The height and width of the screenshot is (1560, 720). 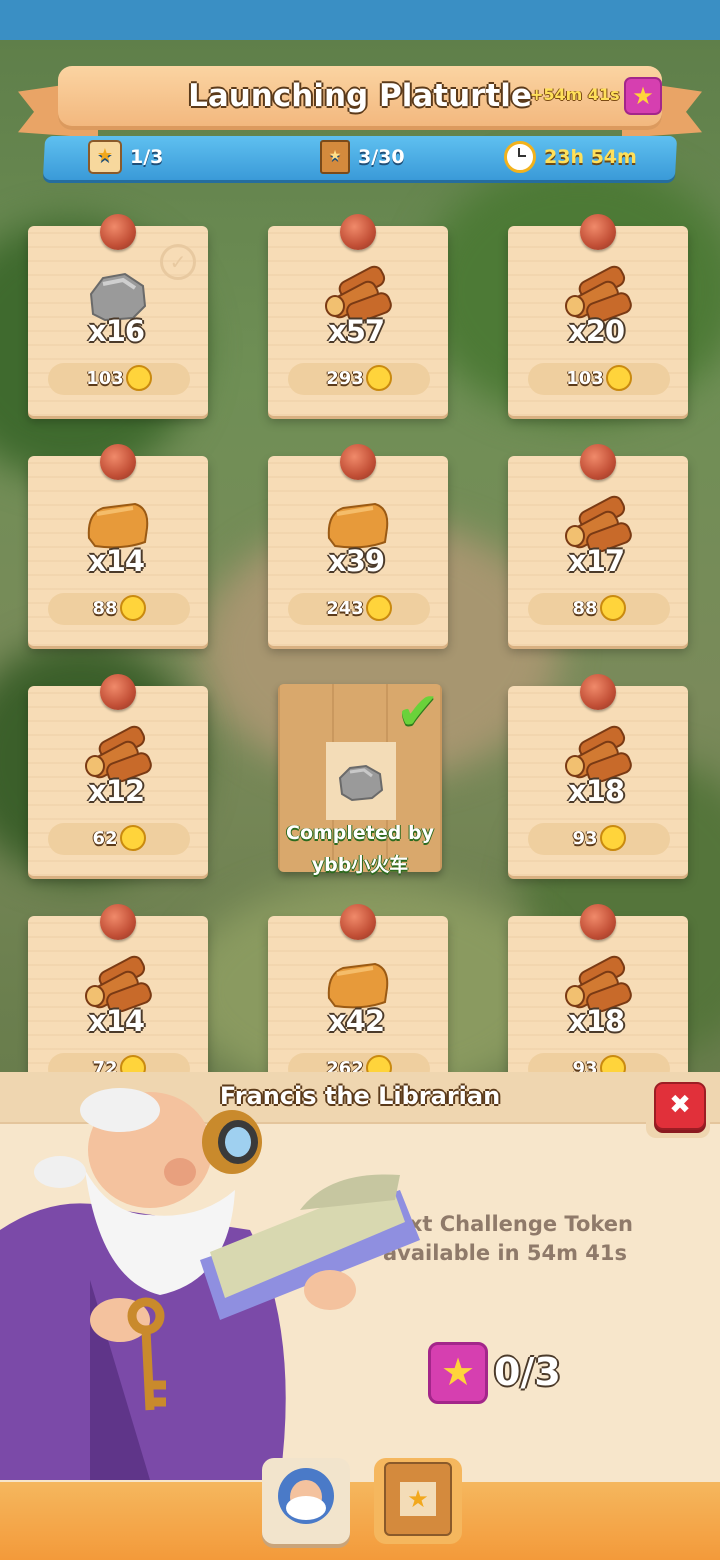 I want to click on card-quantity: x57, so click(x=356, y=331).